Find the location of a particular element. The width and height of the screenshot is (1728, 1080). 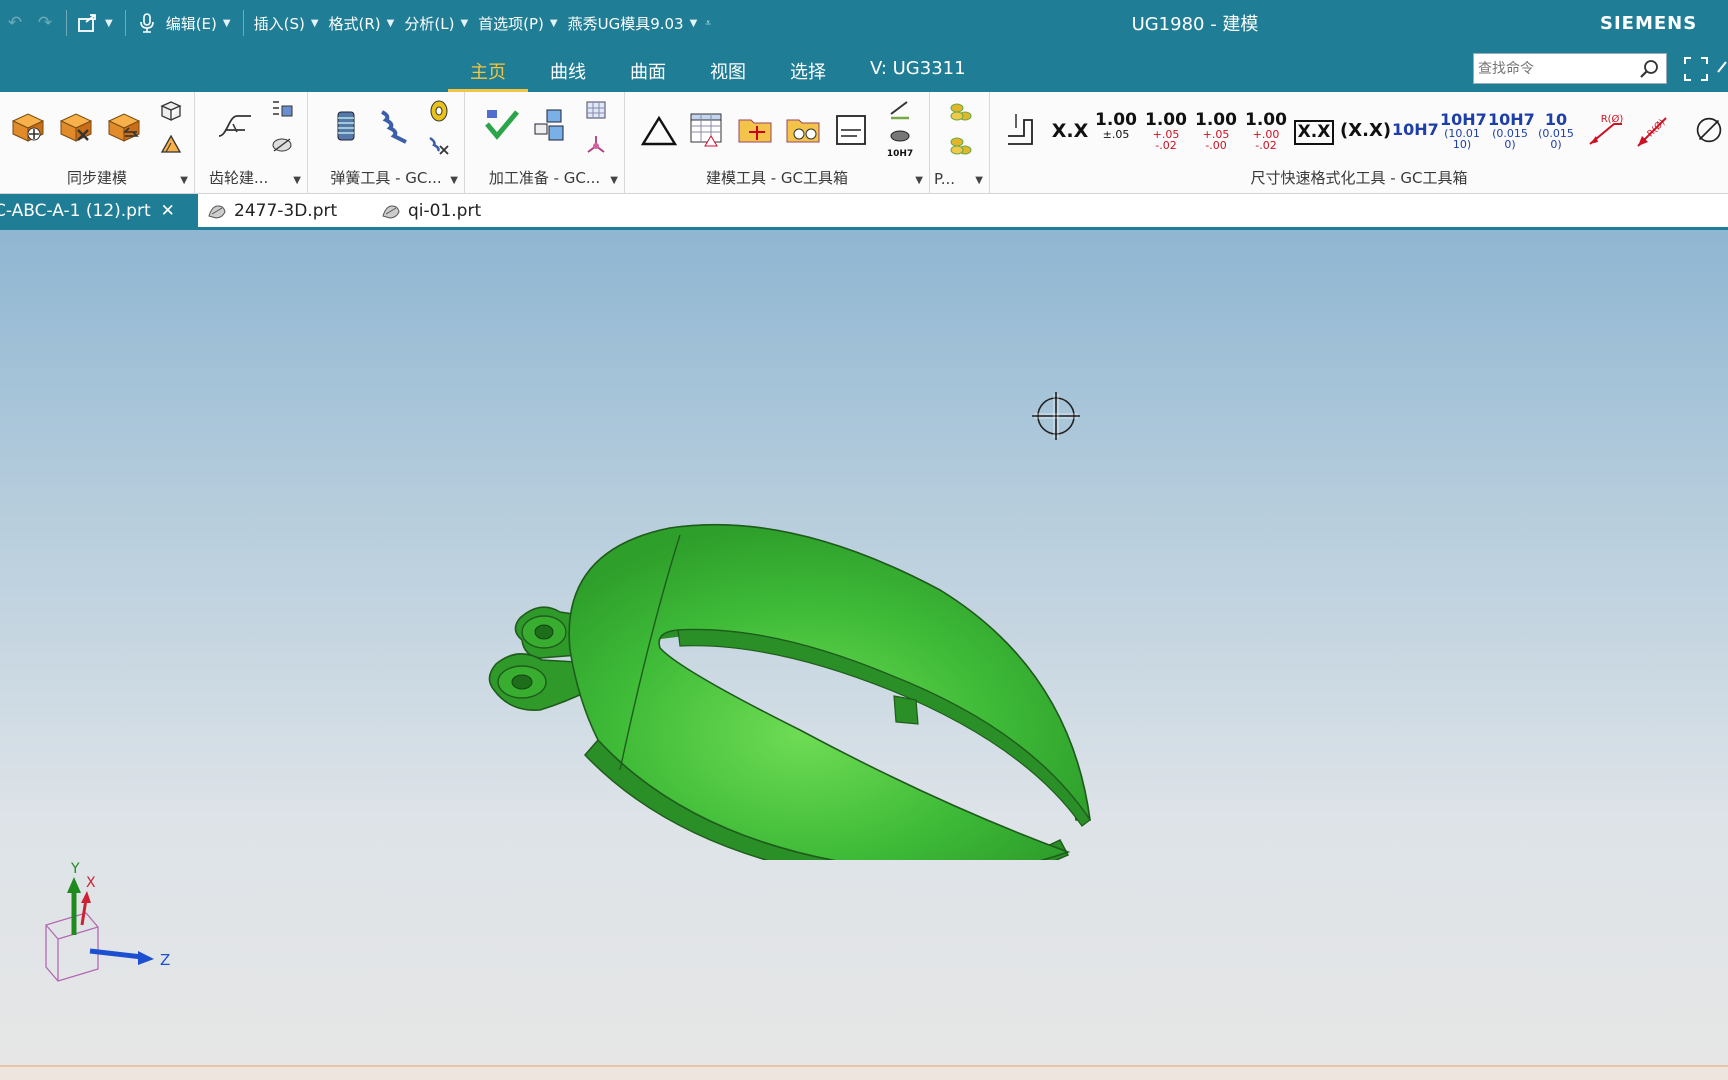

status-bar is located at coordinates (864, 1072).